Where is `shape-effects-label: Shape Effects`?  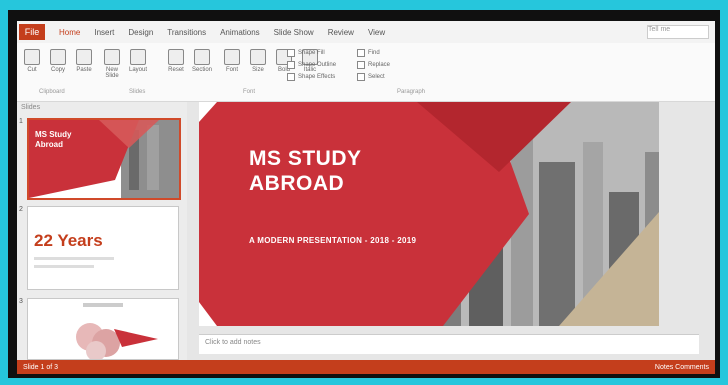
shape-effects-label: Shape Effects is located at coordinates (317, 77).